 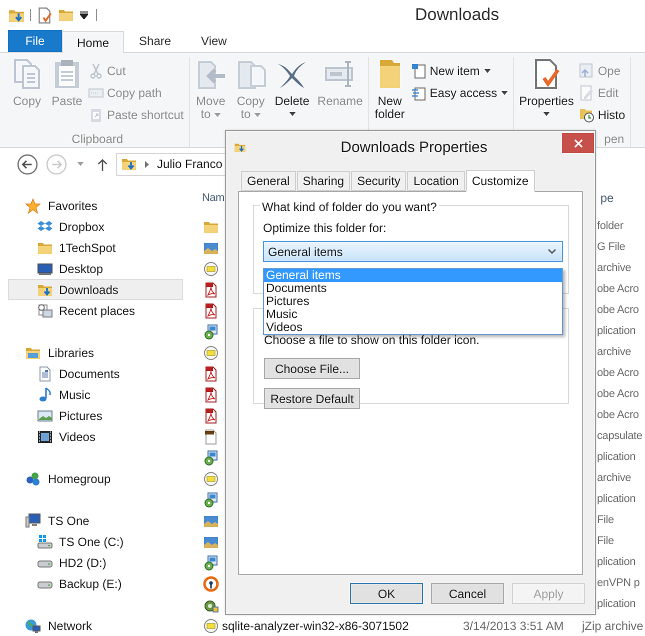 What do you see at coordinates (95, 205) in the screenshot?
I see `nav-item: Favorites` at bounding box center [95, 205].